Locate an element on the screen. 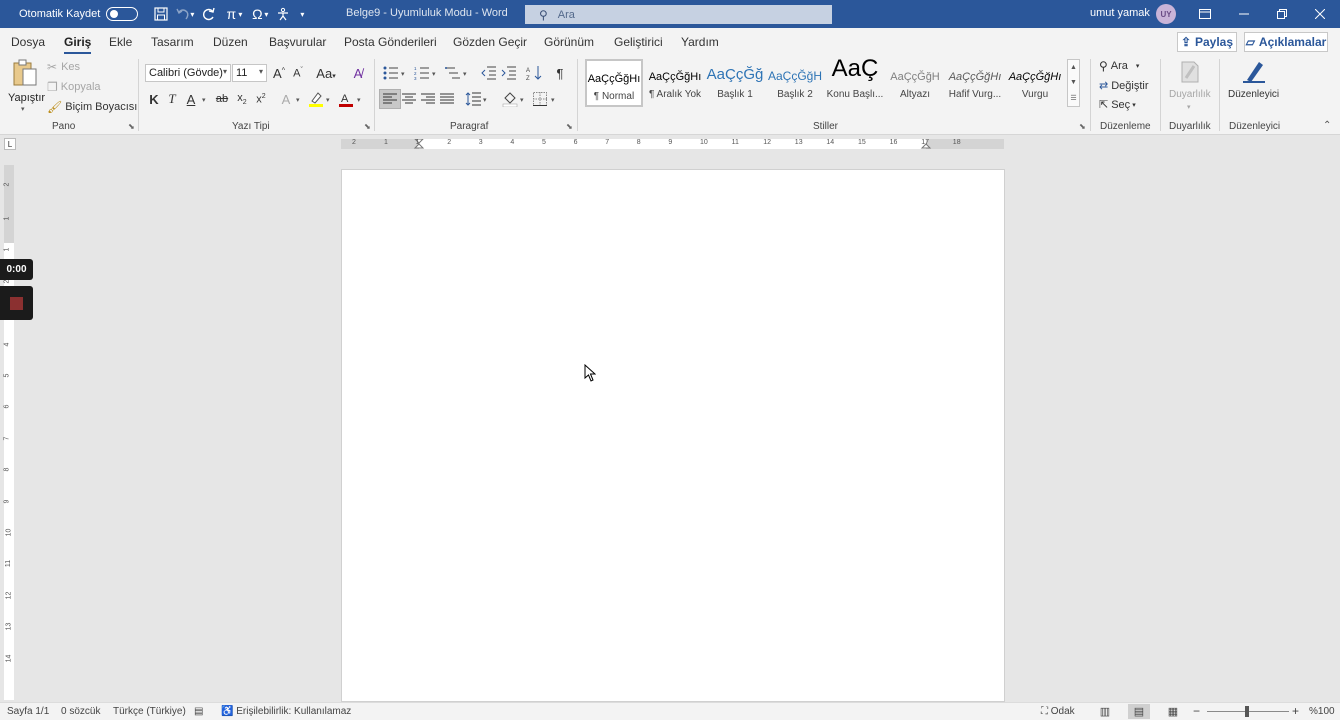  decrease-indent-button is located at coordinates (489, 73).